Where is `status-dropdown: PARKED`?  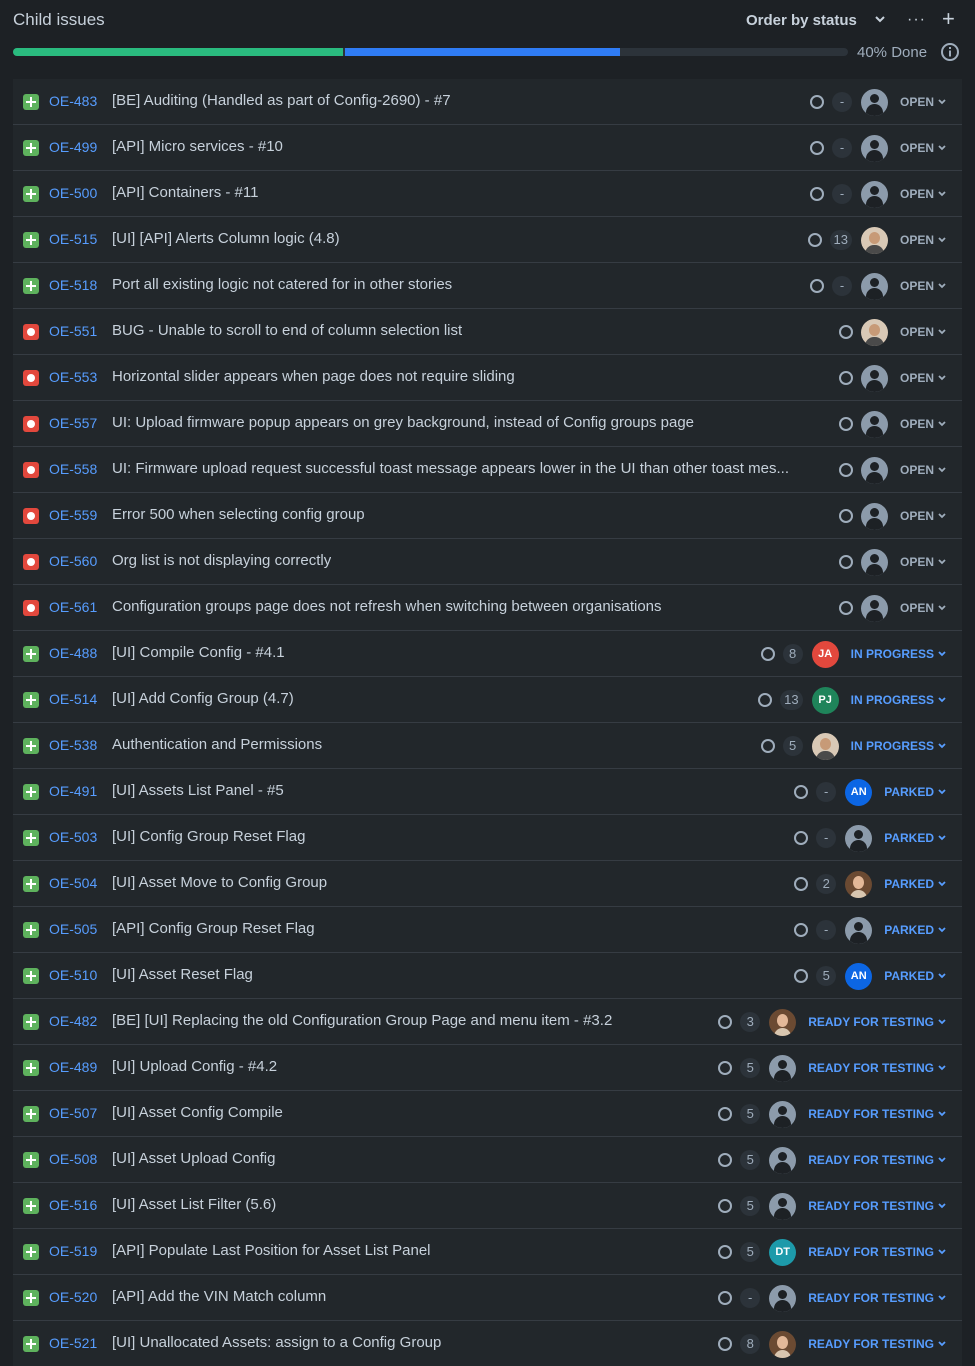
status-dropdown: PARKED is located at coordinates (915, 976).